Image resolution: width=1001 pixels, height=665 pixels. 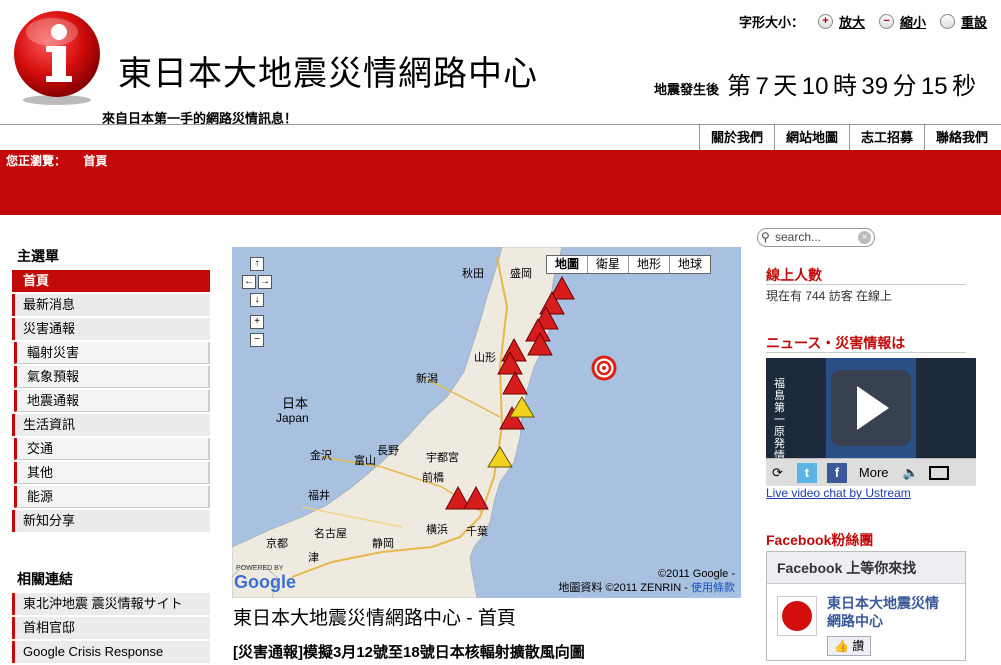 What do you see at coordinates (696, 574) in the screenshot?
I see `map-copyright-line1: ©2011 Google -` at bounding box center [696, 574].